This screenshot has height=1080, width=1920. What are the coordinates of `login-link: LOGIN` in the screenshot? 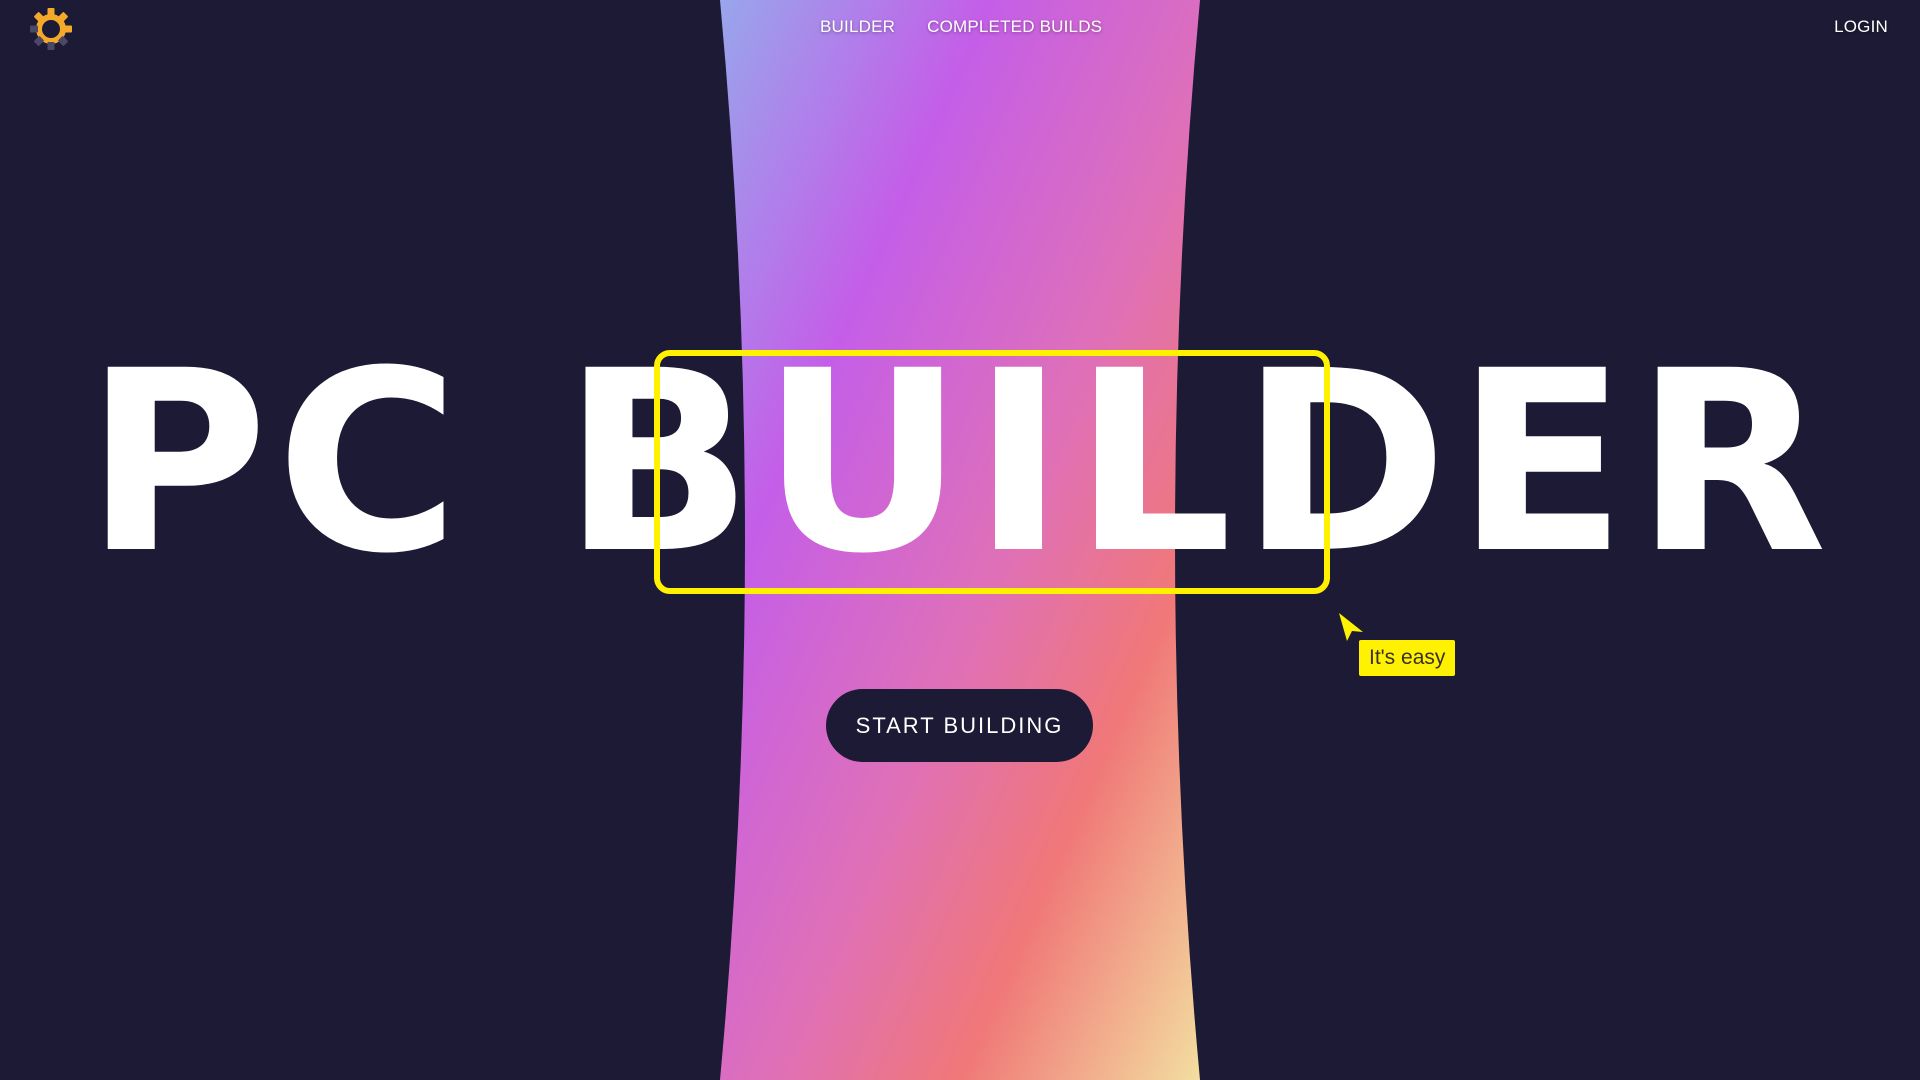 It's located at (1861, 27).